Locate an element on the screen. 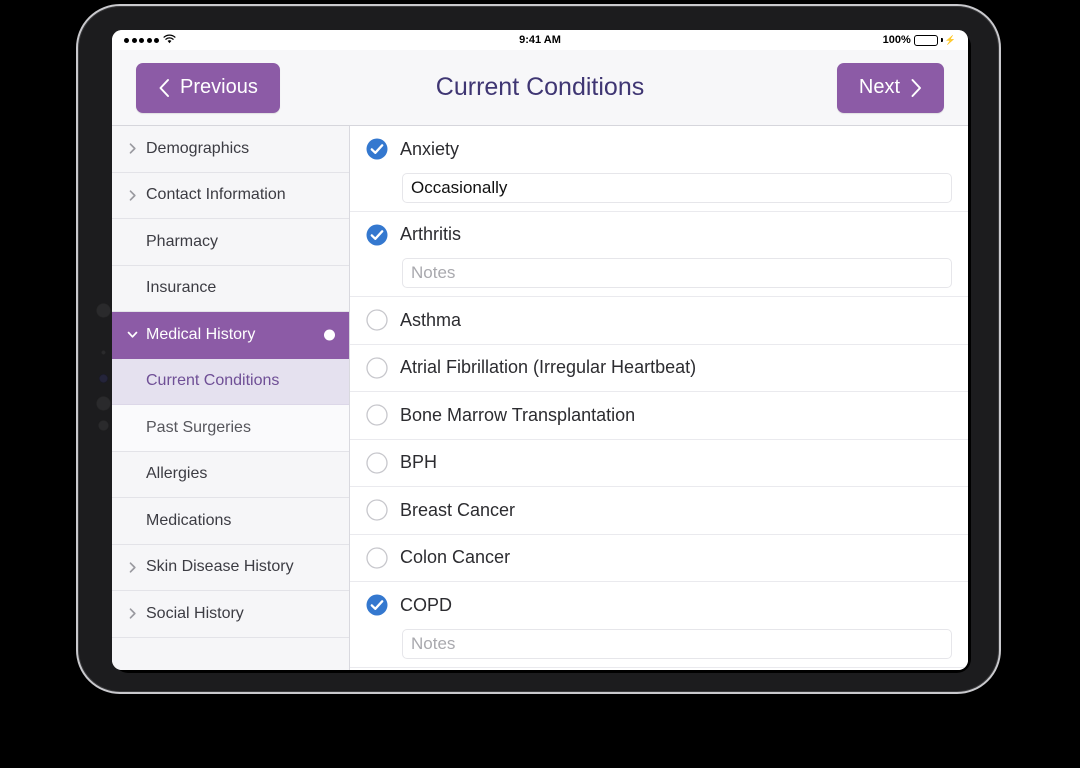 The height and width of the screenshot is (768, 1080). condition-toggle-asthma: Asthma is located at coordinates (659, 320).